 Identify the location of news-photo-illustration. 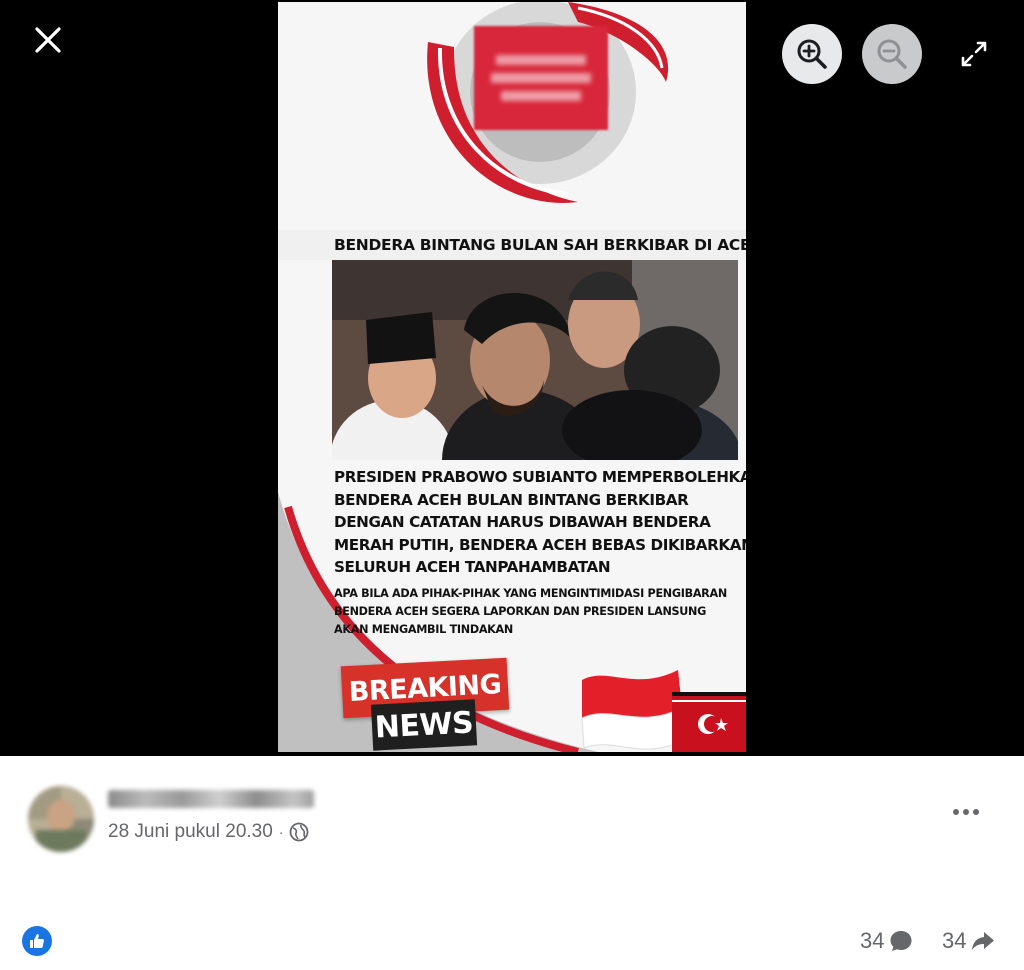
(535, 360).